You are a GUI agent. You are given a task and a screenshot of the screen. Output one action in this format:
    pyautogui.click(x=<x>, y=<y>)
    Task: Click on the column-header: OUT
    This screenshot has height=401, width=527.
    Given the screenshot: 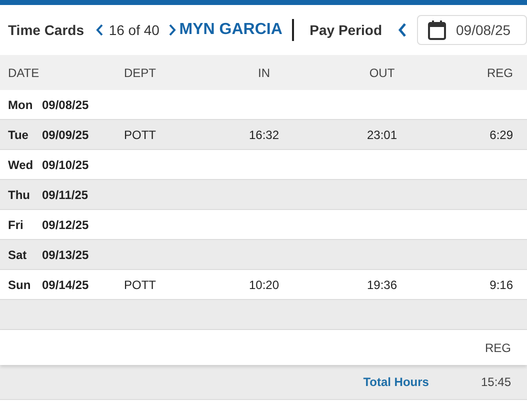 What is the action you would take?
    pyautogui.click(x=382, y=73)
    